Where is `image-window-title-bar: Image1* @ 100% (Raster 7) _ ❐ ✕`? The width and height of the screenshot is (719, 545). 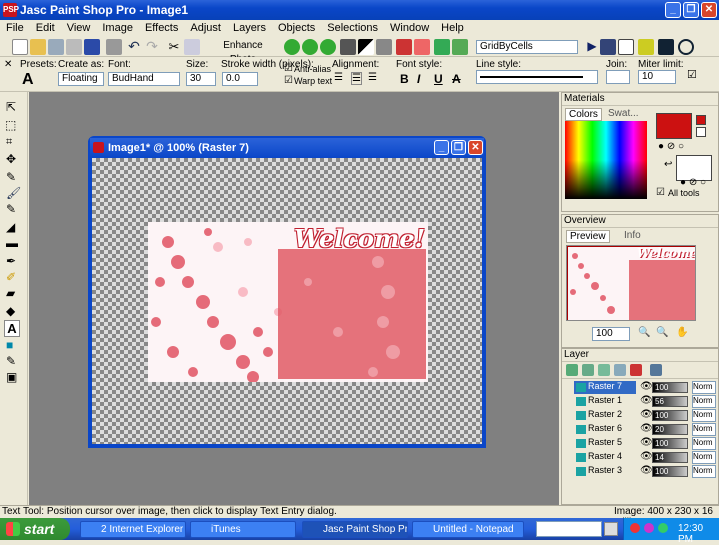
image-window-title-bar: Image1* @ 100% (Raster 7) _ ❐ ✕ is located at coordinates (287, 148).